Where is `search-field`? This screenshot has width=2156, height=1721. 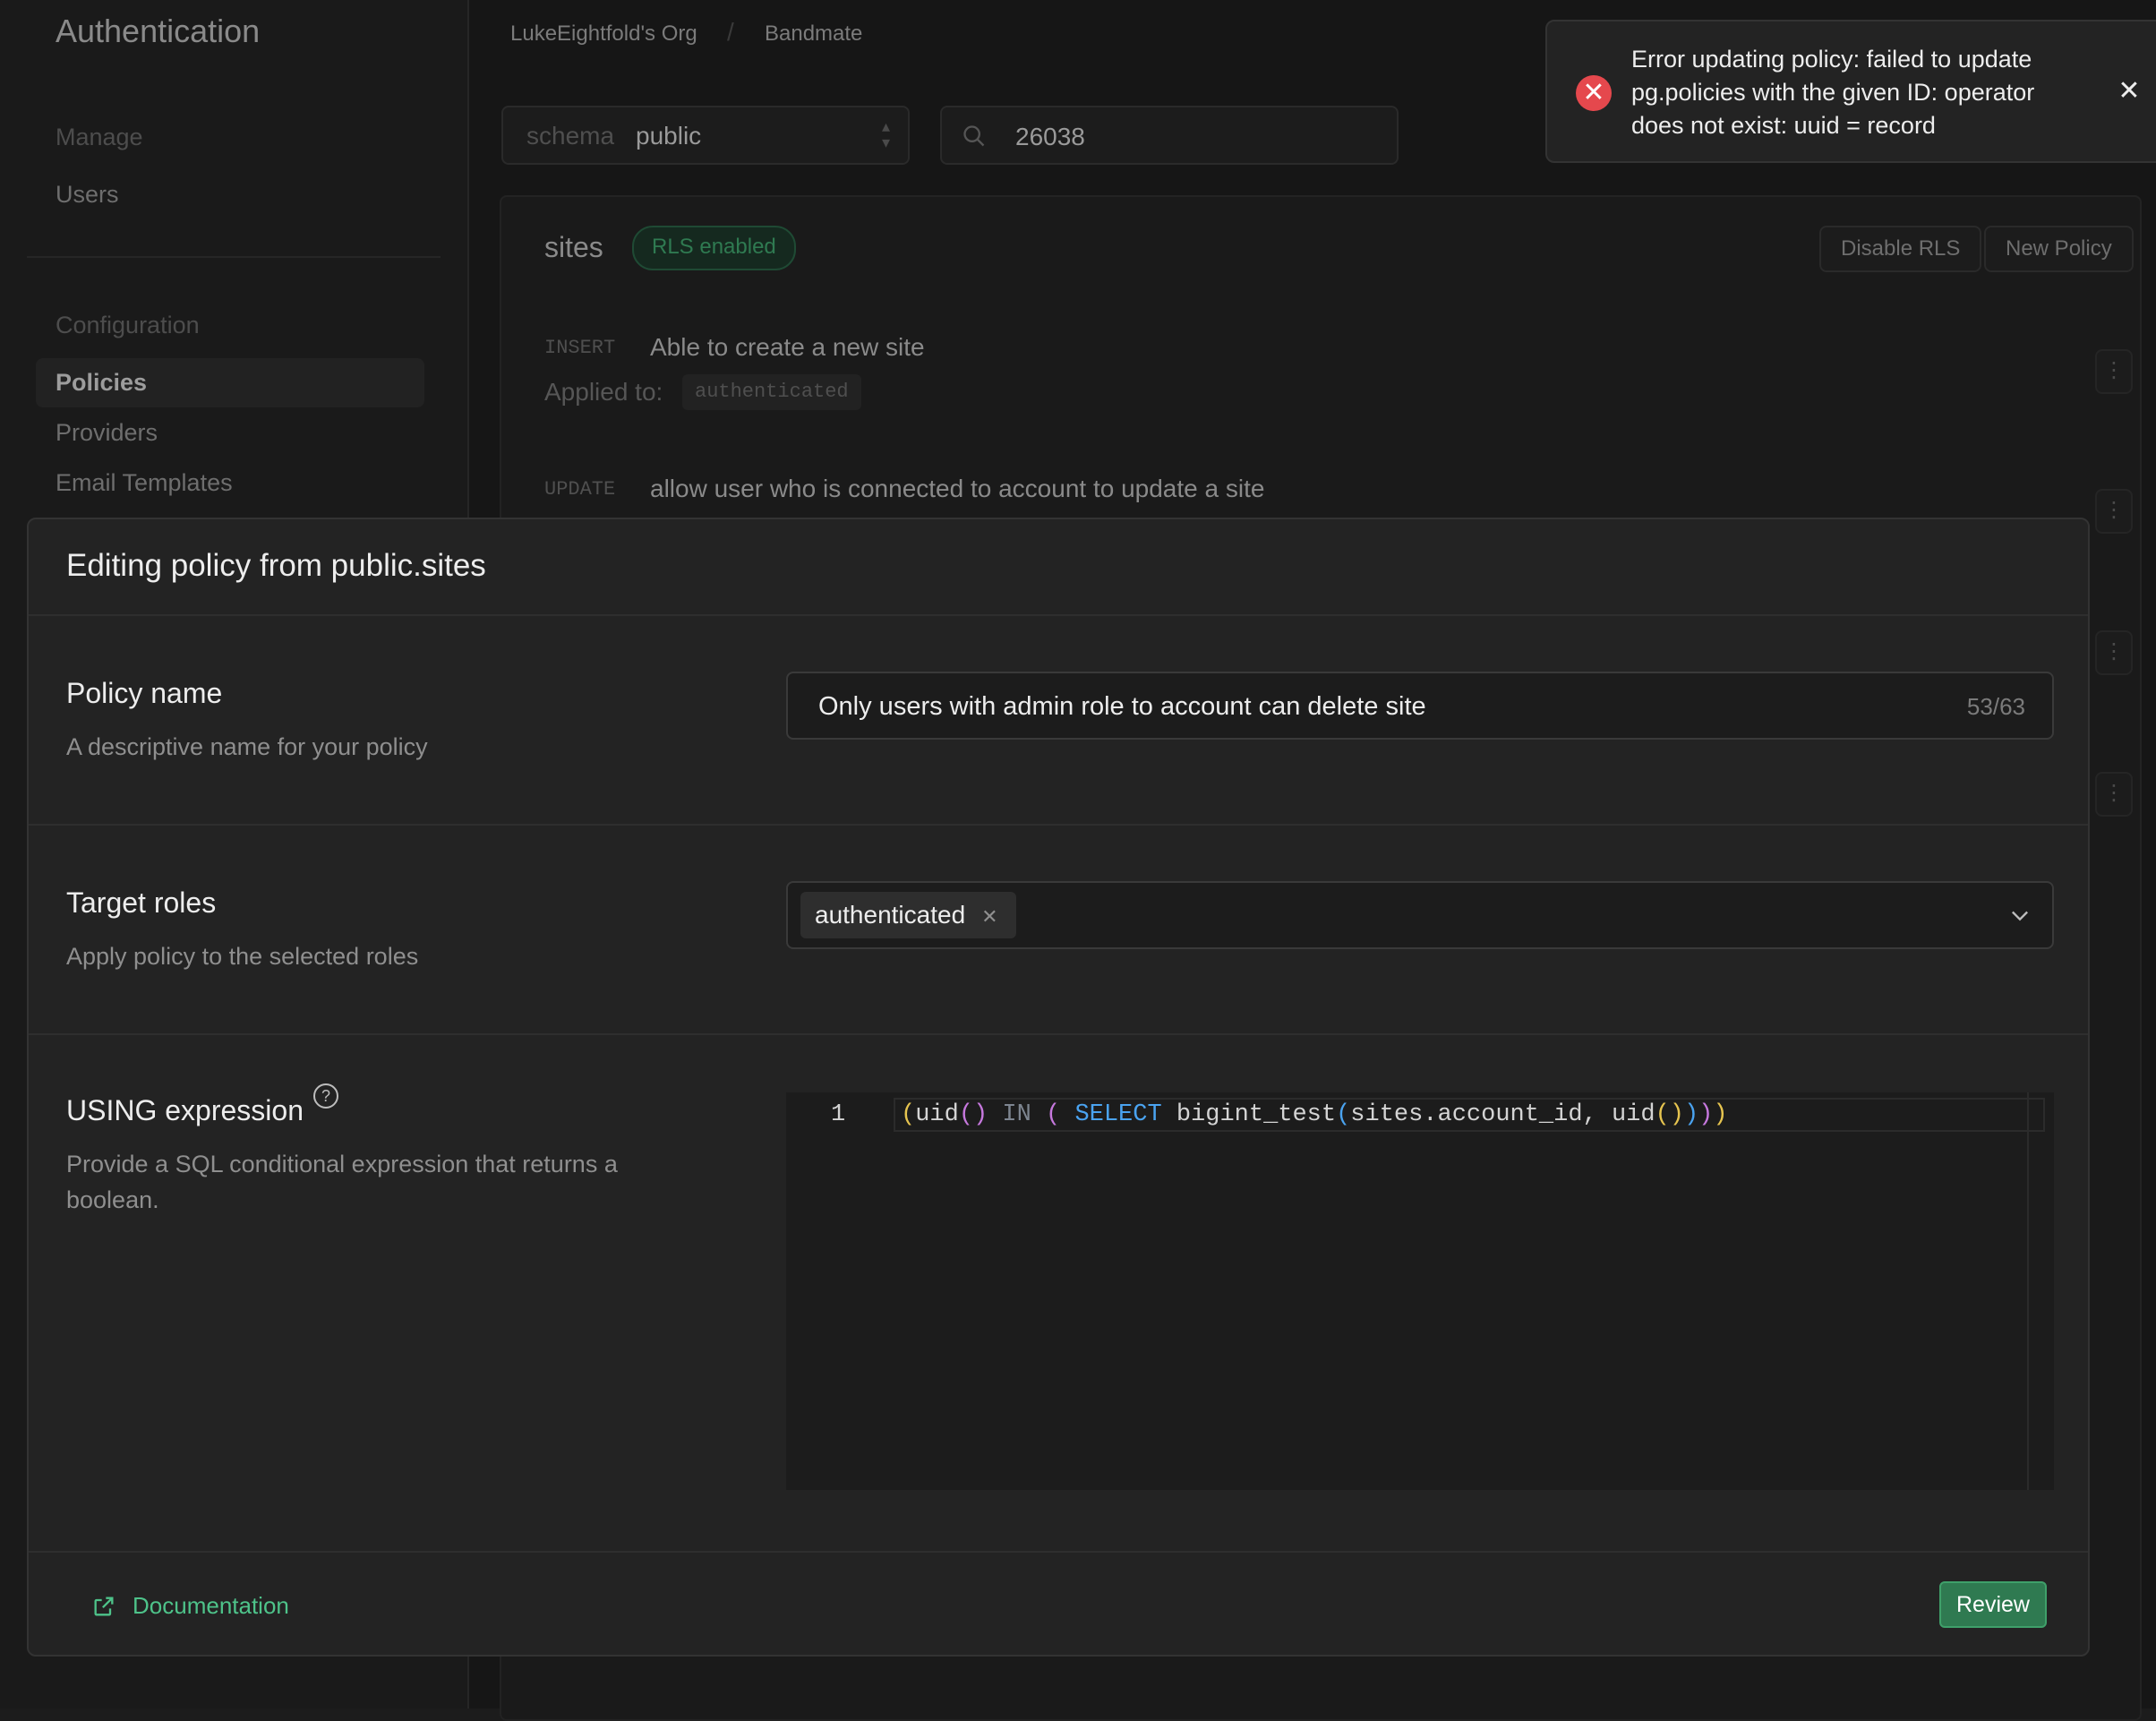 search-field is located at coordinates (1169, 135).